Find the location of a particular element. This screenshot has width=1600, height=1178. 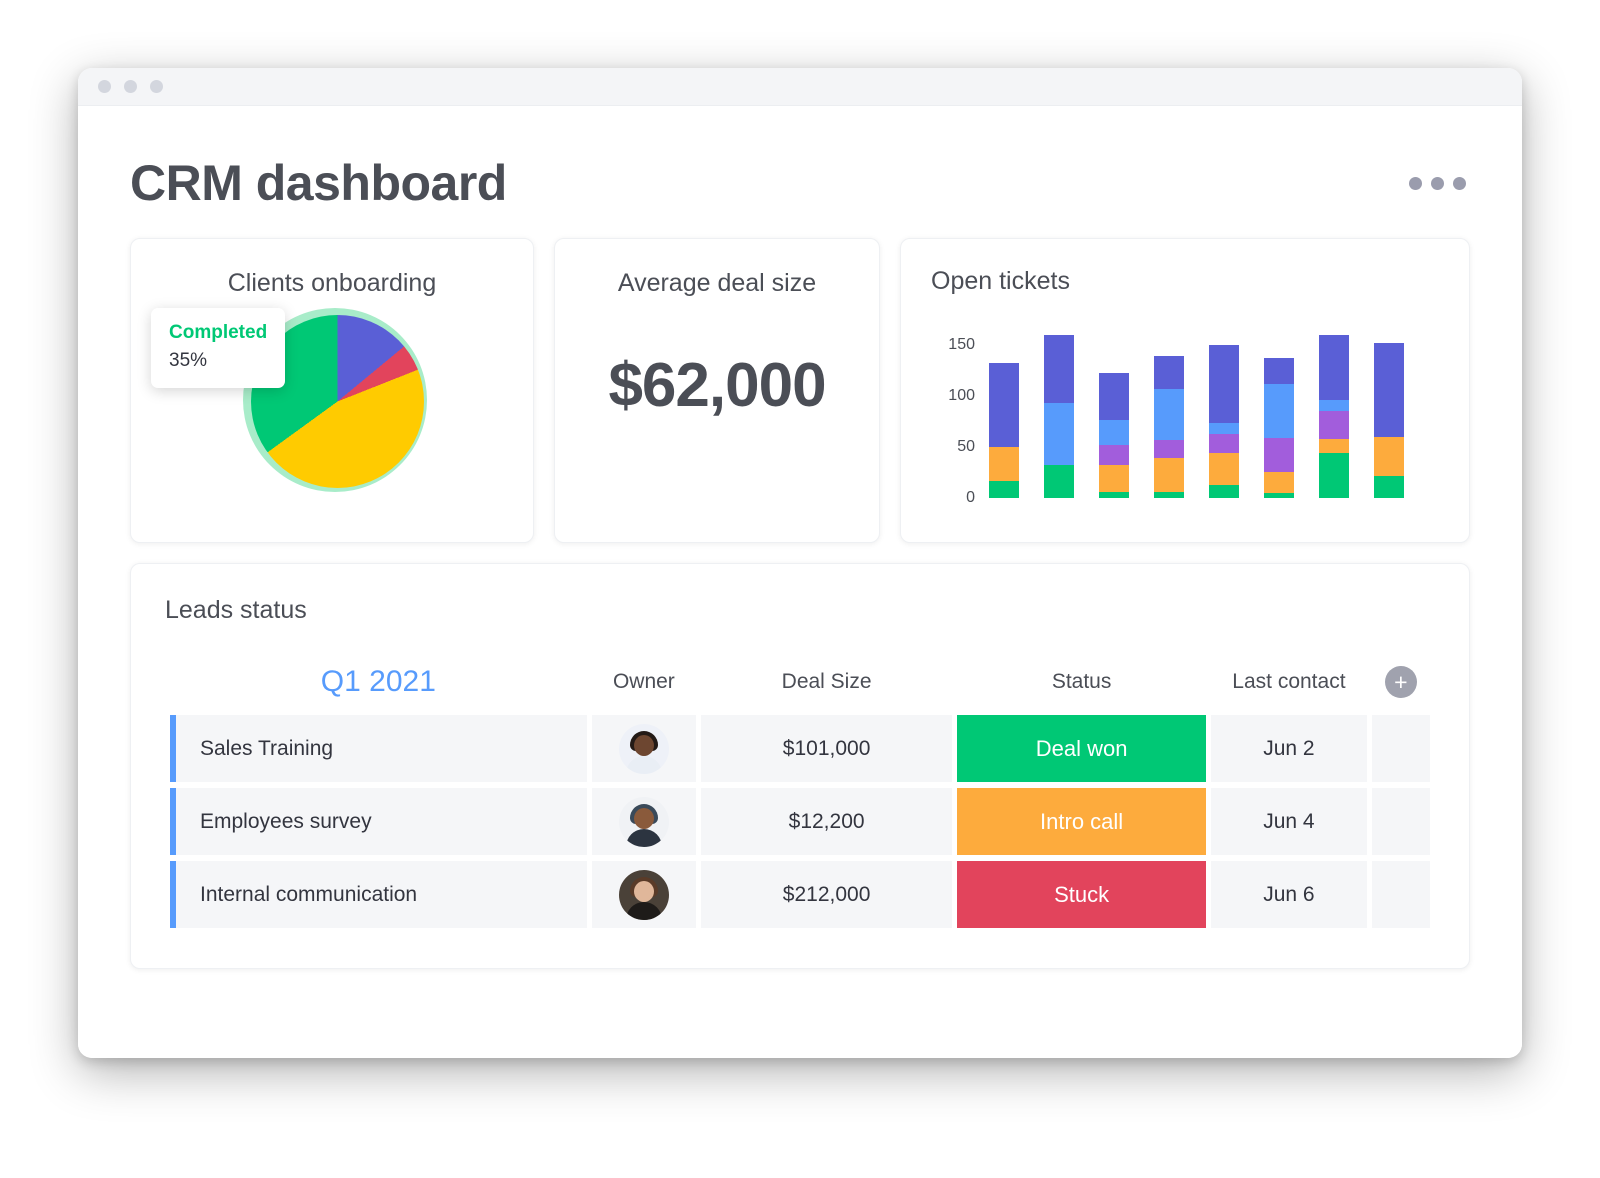

bar-chart-y-axis: 0 50 100 150 is located at coordinates (951, 413).